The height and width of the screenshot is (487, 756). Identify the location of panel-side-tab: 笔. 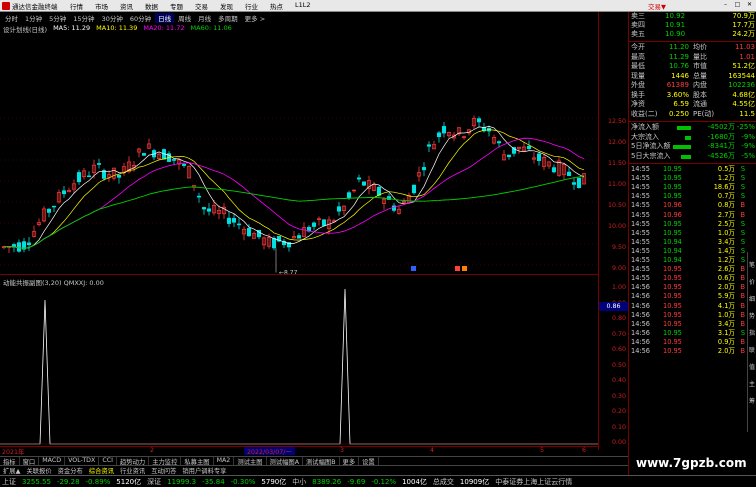
(752, 264).